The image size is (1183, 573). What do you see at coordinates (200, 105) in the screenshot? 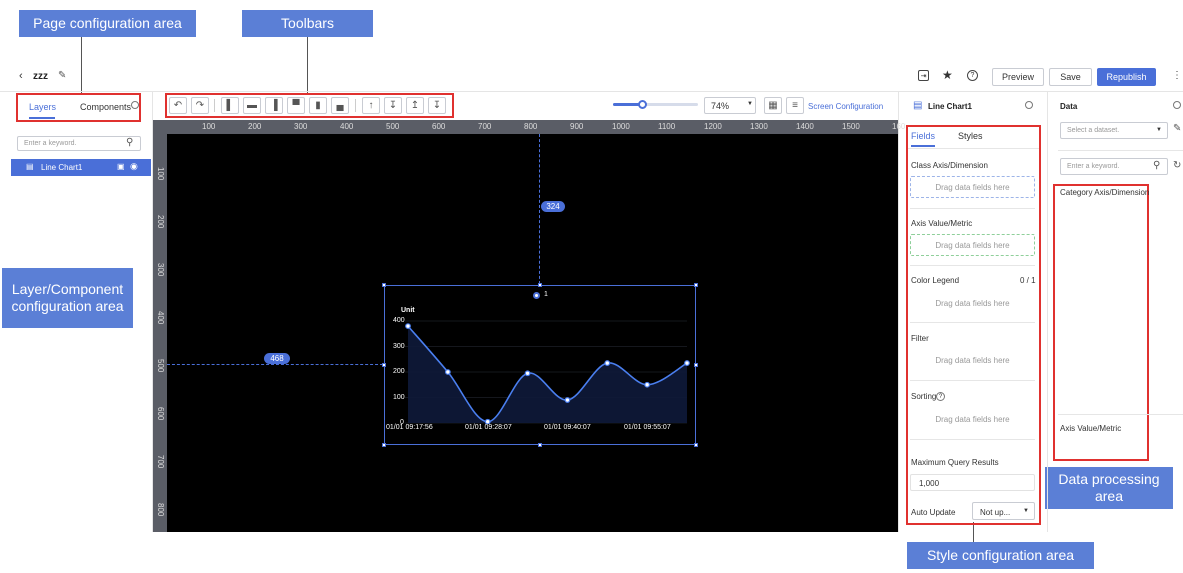
I see `redo-icon: ↷` at bounding box center [200, 105].